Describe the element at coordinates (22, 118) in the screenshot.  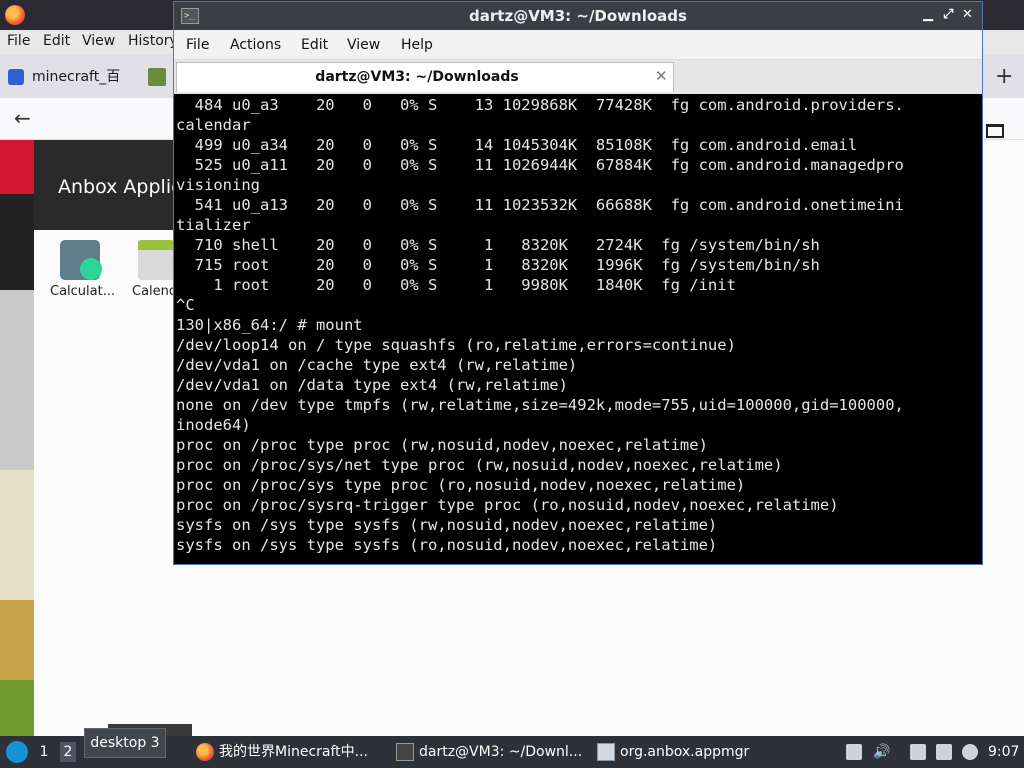
I see `back-arrow-icon: ←` at that location.